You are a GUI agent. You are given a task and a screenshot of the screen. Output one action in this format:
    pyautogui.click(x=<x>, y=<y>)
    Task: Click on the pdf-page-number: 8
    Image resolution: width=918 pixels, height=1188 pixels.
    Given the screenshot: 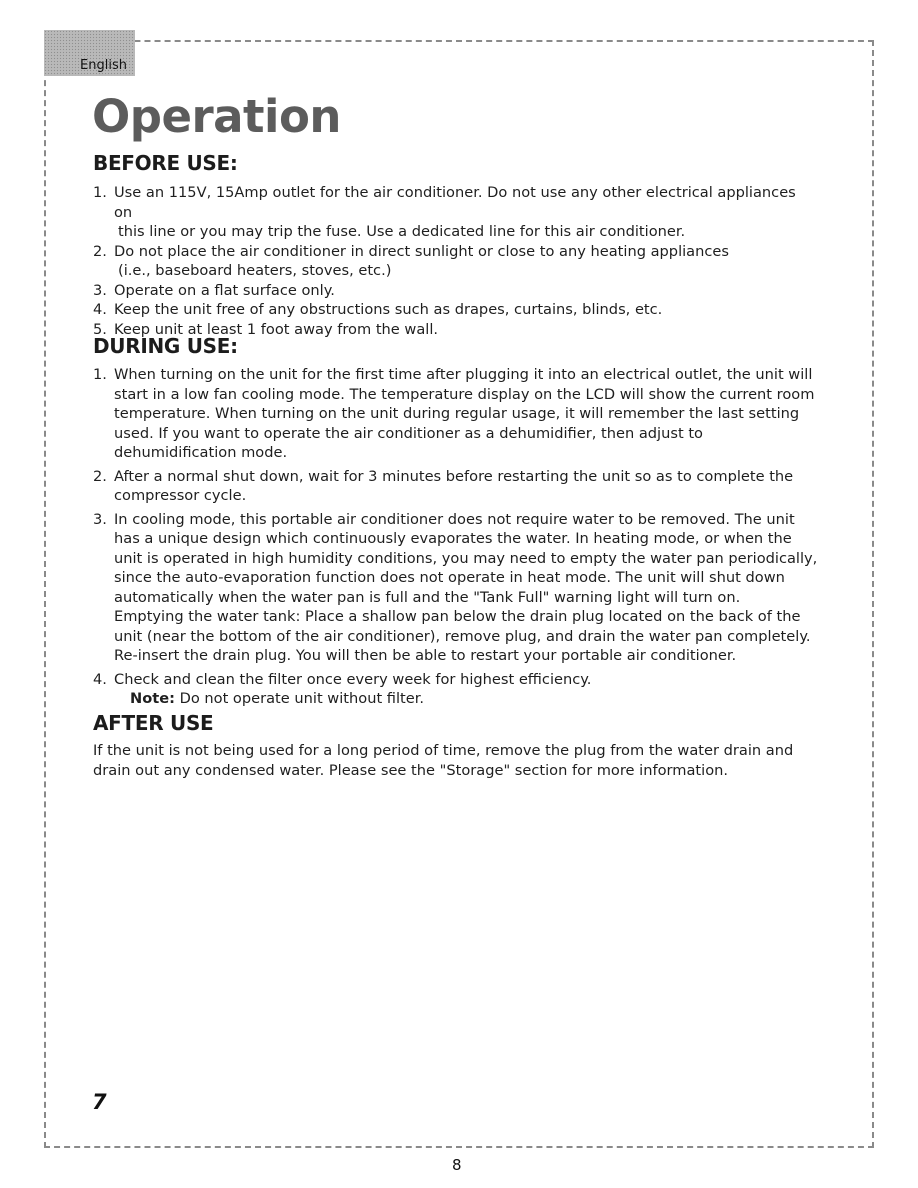 What is the action you would take?
    pyautogui.click(x=457, y=1165)
    